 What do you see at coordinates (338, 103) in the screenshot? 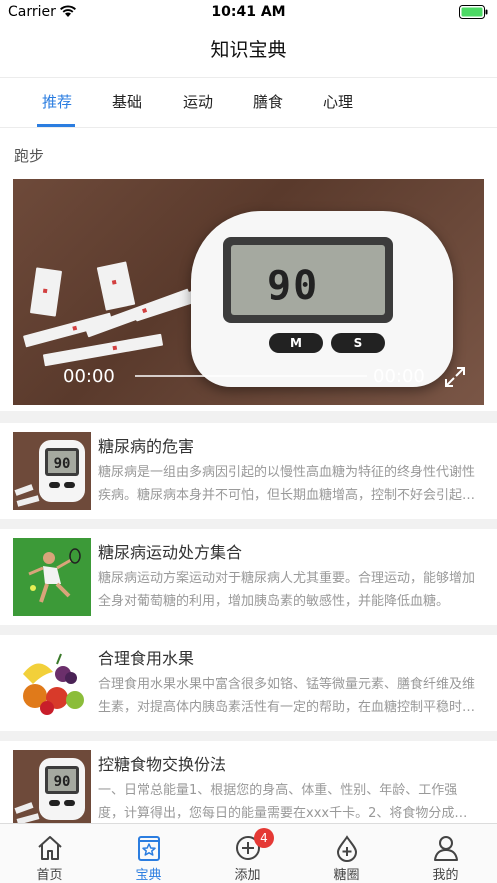
I see `tab-psychology: 心理` at bounding box center [338, 103].